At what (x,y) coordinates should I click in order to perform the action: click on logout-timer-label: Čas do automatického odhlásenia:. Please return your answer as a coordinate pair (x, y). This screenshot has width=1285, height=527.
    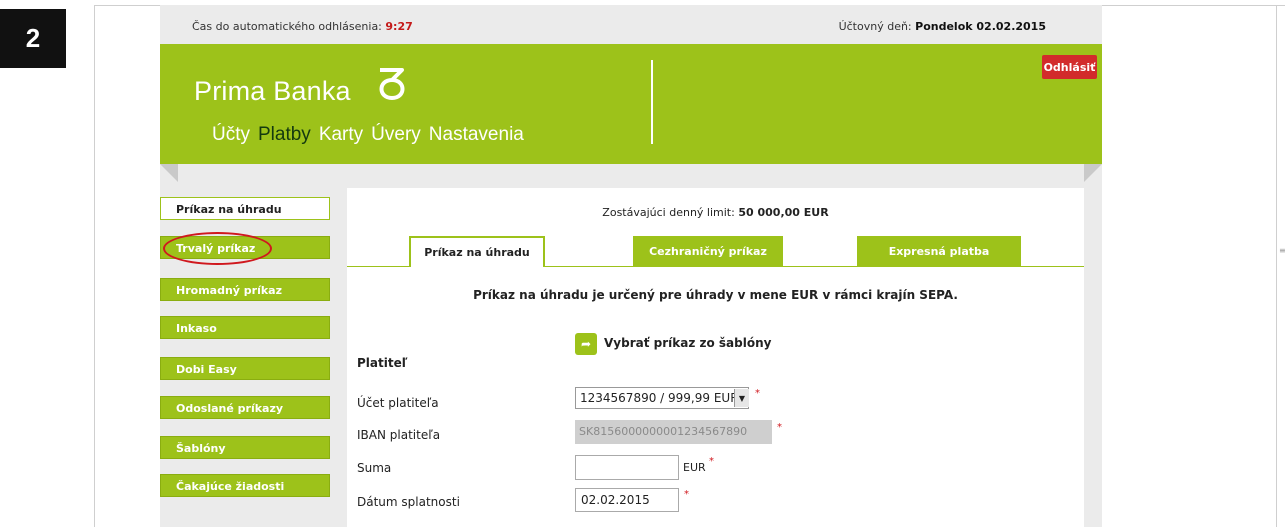
    Looking at the image, I should click on (287, 26).